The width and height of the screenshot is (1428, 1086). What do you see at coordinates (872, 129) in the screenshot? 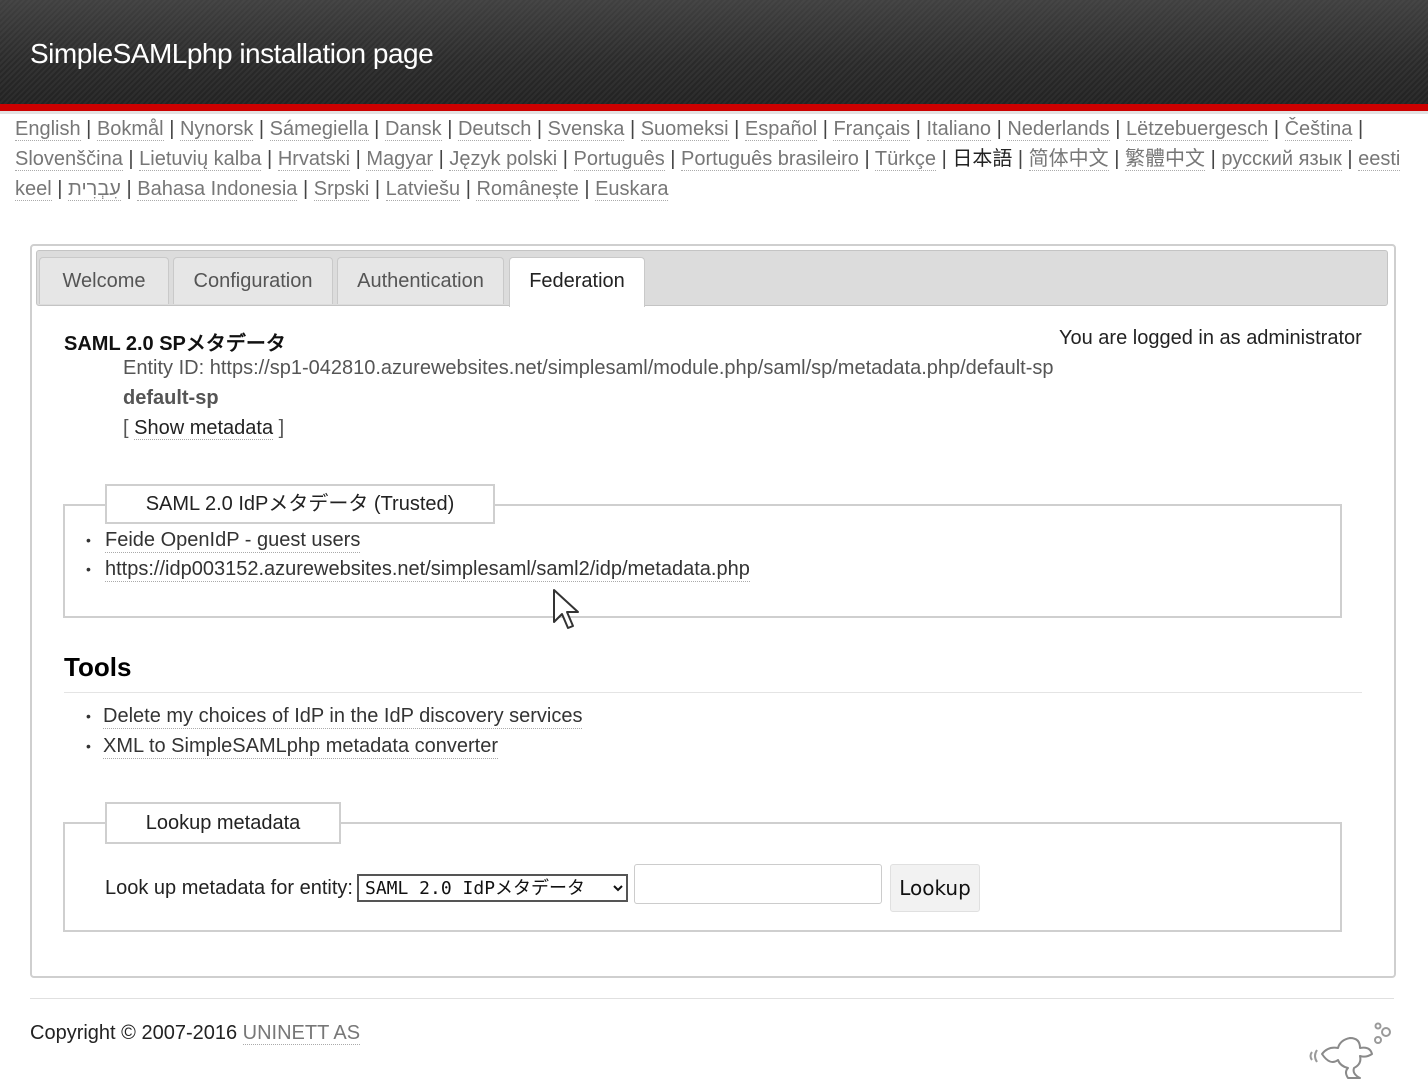
I see `language-link: Français` at bounding box center [872, 129].